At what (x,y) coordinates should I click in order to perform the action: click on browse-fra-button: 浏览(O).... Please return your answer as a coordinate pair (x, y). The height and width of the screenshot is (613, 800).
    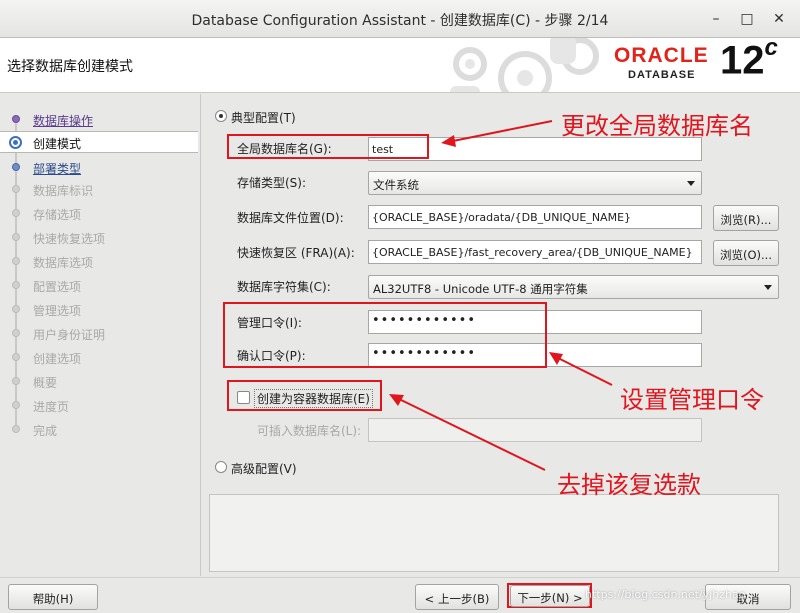
    Looking at the image, I should click on (746, 253).